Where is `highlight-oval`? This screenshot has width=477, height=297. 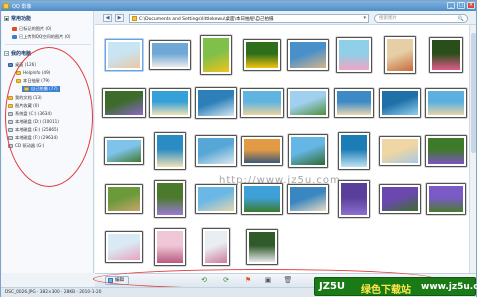 highlight-oval is located at coordinates (49, 117).